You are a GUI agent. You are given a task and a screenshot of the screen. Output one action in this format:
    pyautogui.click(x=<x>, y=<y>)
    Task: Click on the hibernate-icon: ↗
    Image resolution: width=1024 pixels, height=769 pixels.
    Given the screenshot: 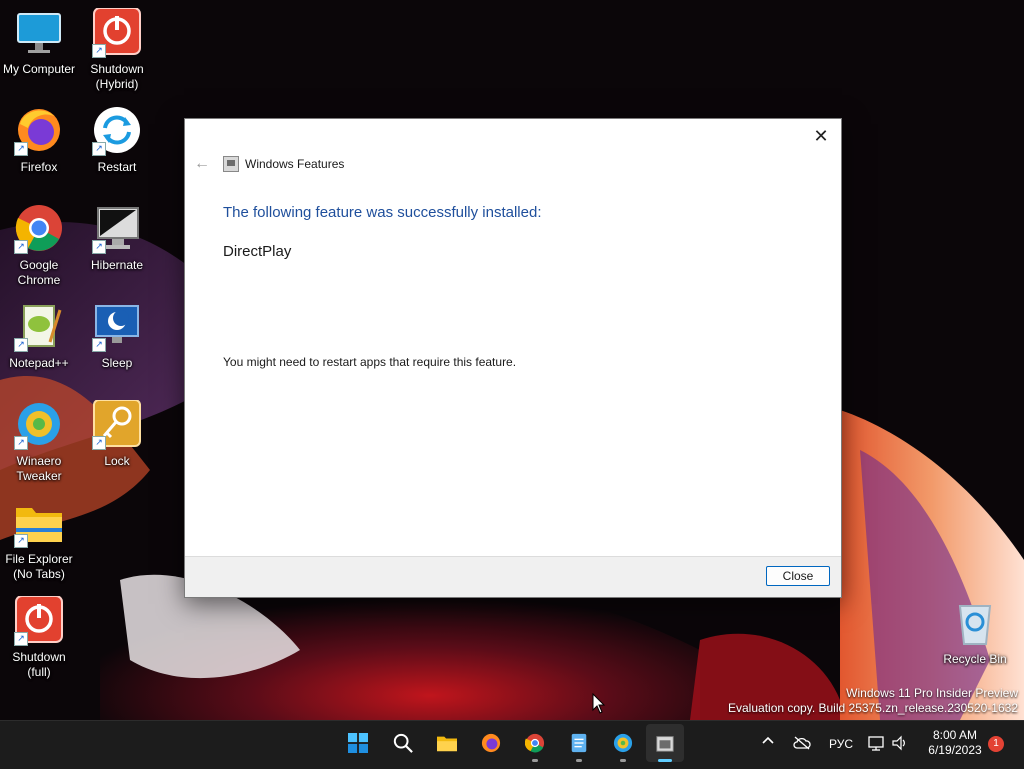 What is the action you would take?
    pyautogui.click(x=117, y=229)
    